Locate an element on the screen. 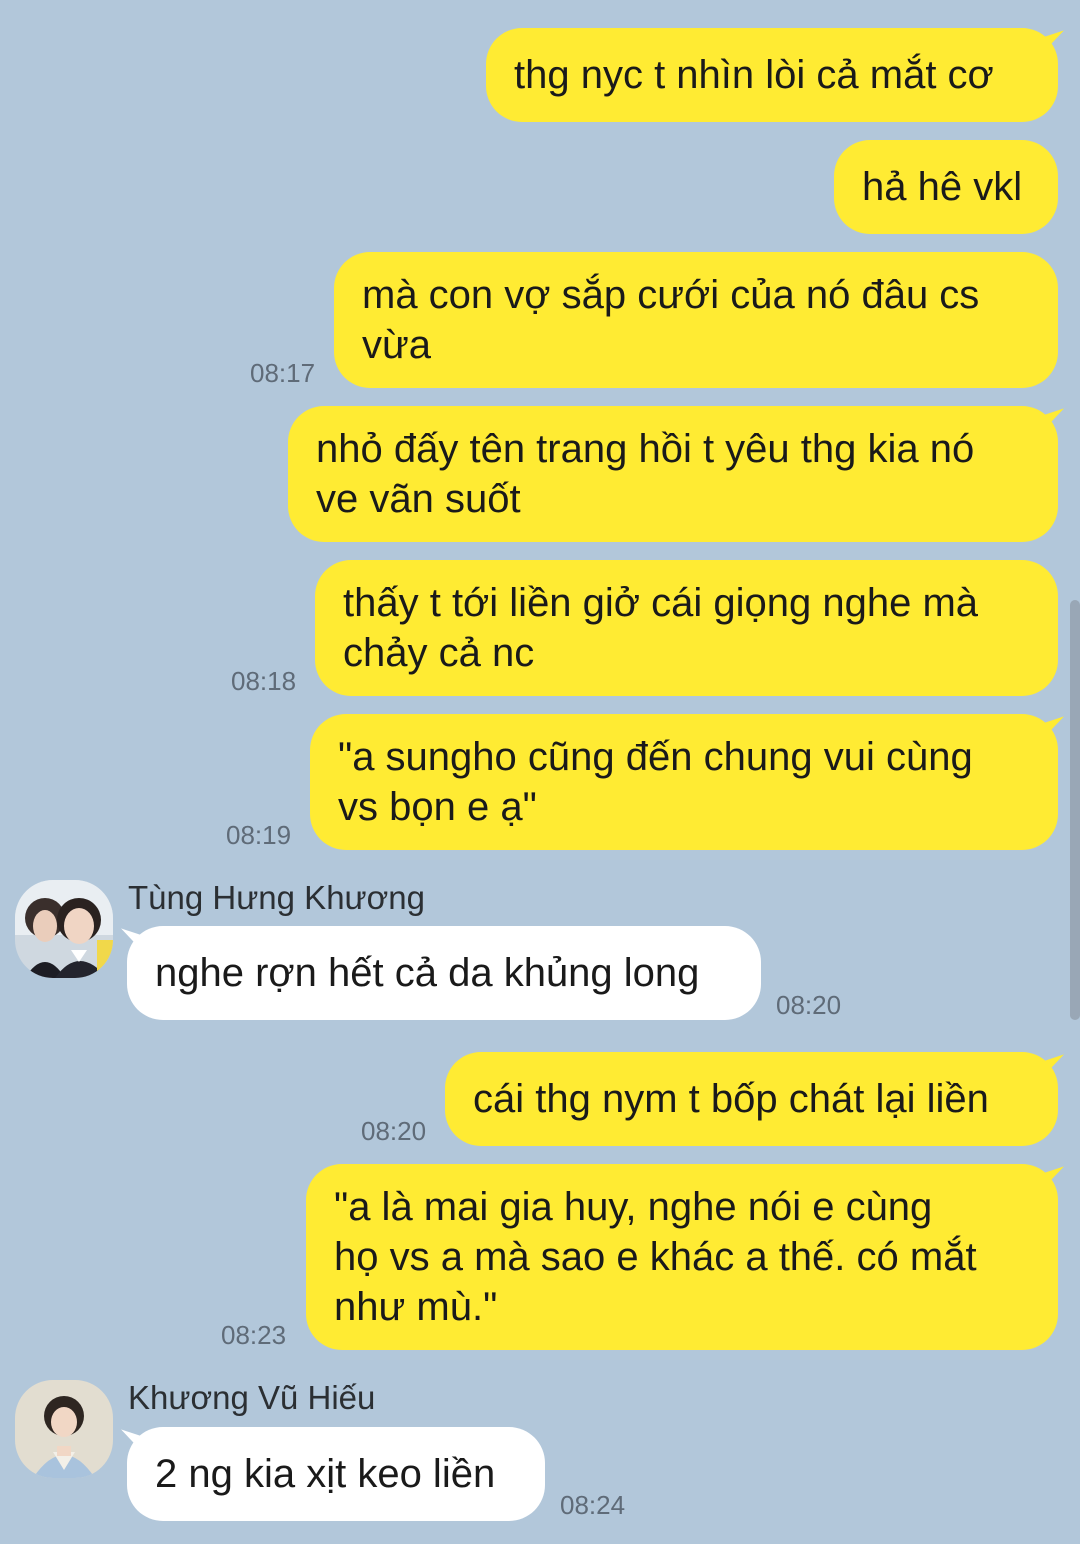 The width and height of the screenshot is (1080, 1544). outgoing-message-bubble: cái thg nym t bốp chát lại liền is located at coordinates (751, 1099).